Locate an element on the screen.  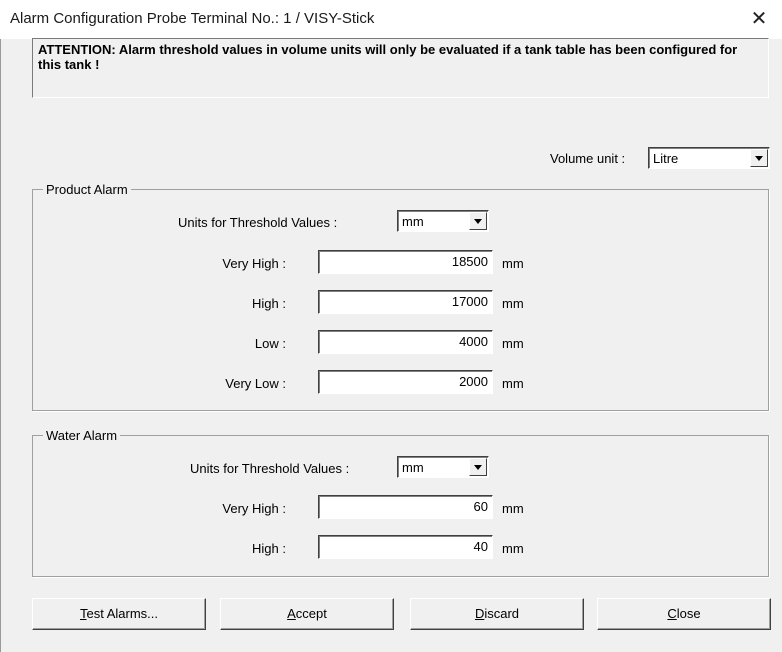
product-low-label: Low : is located at coordinates (270, 343).